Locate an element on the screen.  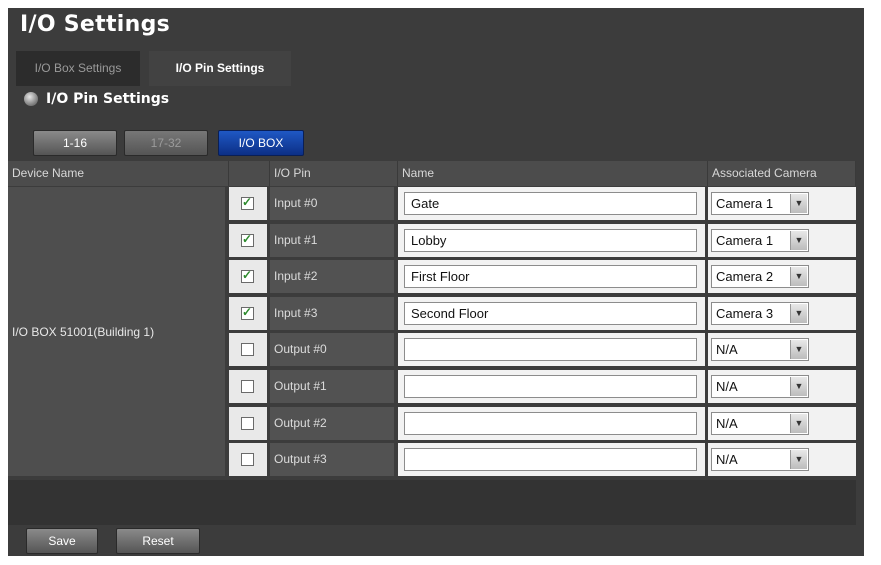
associated-camera-select: Camera 3 ▼ is located at coordinates (760, 313).